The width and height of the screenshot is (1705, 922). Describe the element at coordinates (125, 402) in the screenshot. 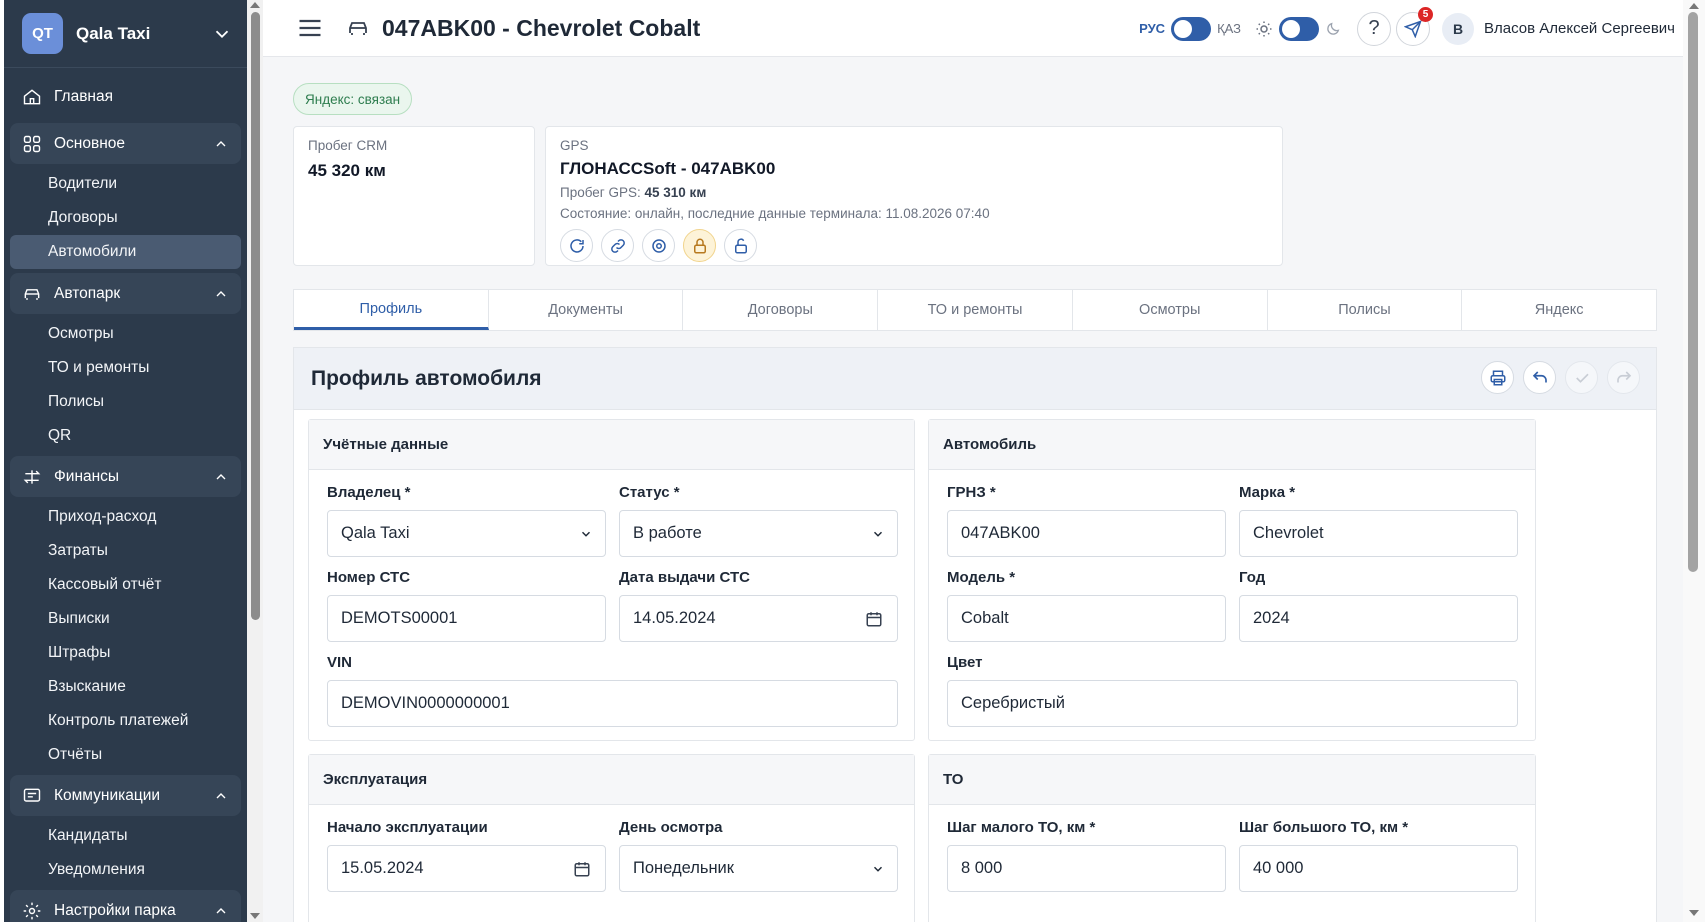

I see `sidebar-item-policies: Полисы` at that location.